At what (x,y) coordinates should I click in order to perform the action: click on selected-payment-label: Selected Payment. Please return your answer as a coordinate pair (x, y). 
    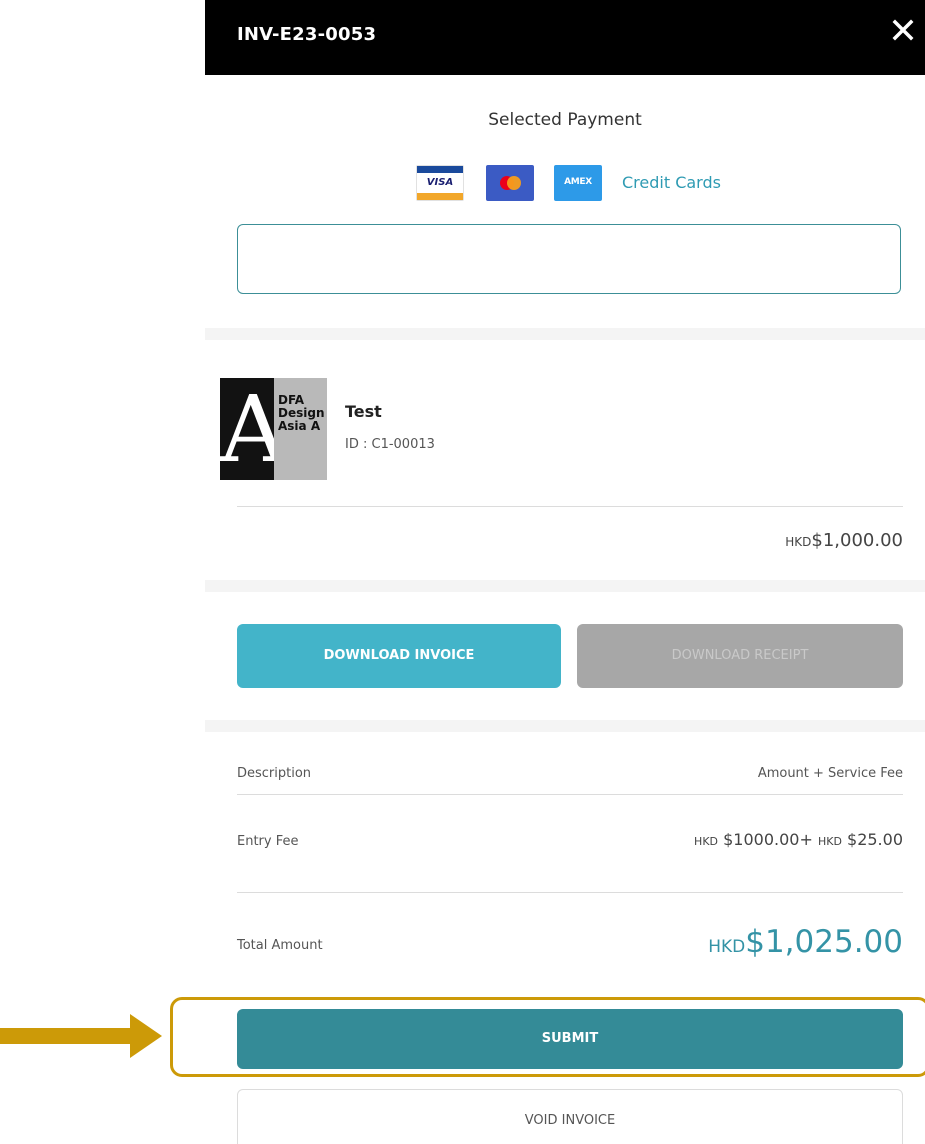
    Looking at the image, I should click on (565, 120).